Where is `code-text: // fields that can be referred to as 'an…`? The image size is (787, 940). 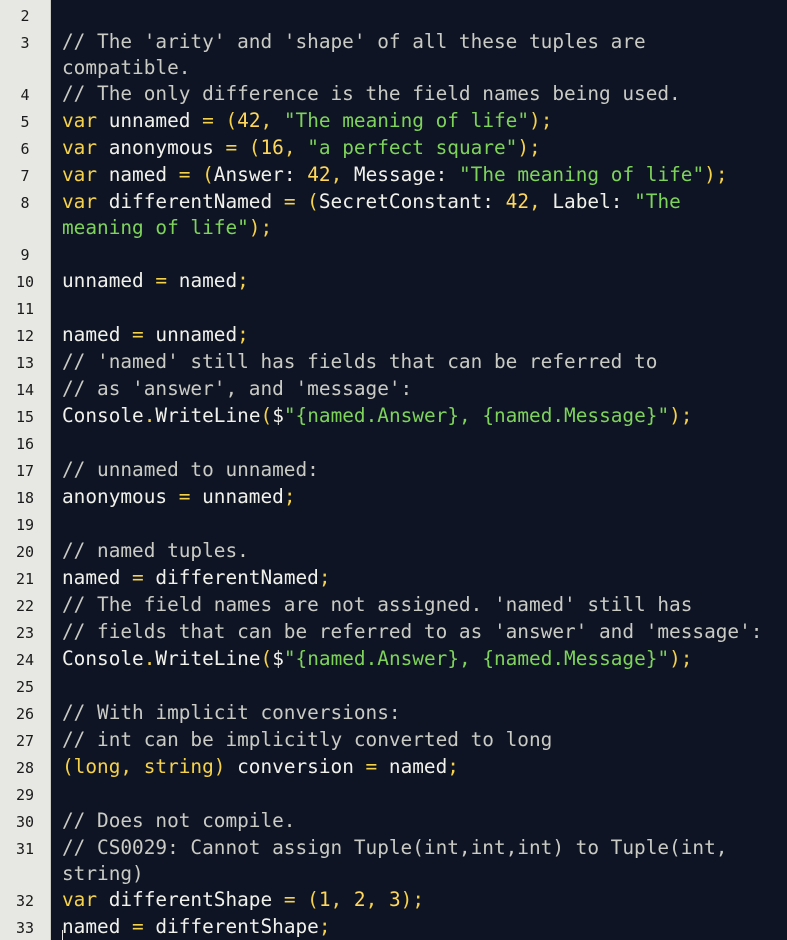 code-text: // fields that can be referred to as 'an… is located at coordinates (418, 632).